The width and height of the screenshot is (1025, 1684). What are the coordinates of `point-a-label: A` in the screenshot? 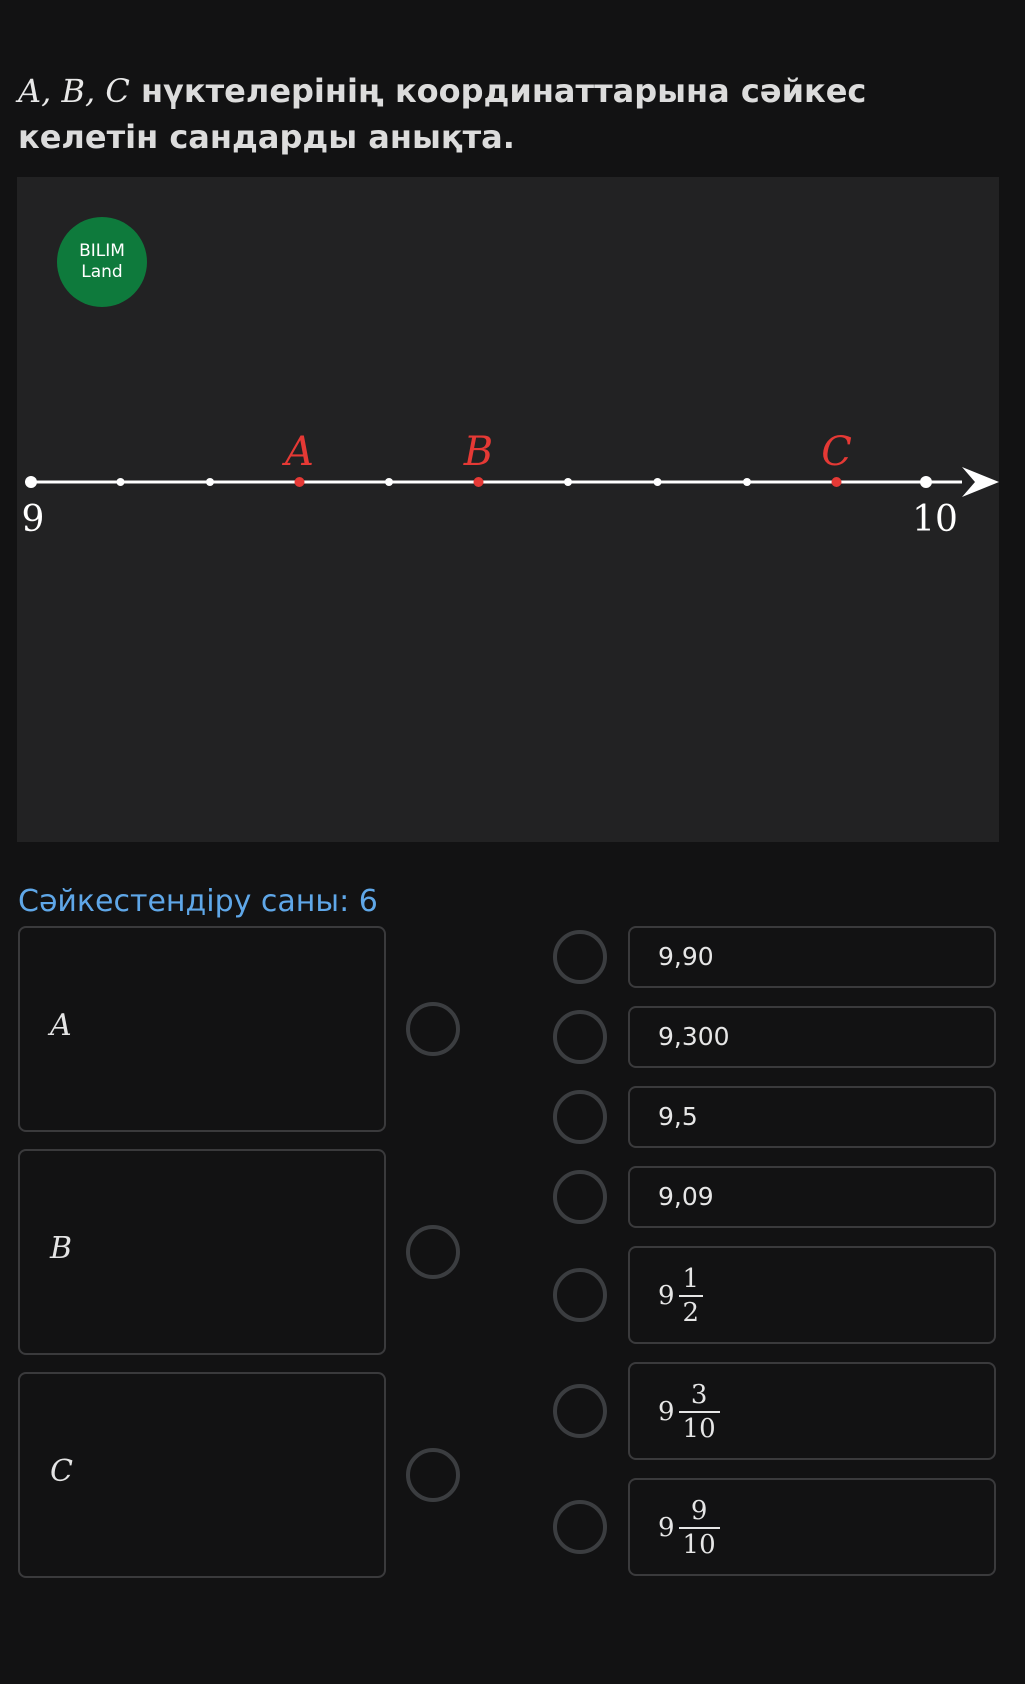 It's located at (297, 452).